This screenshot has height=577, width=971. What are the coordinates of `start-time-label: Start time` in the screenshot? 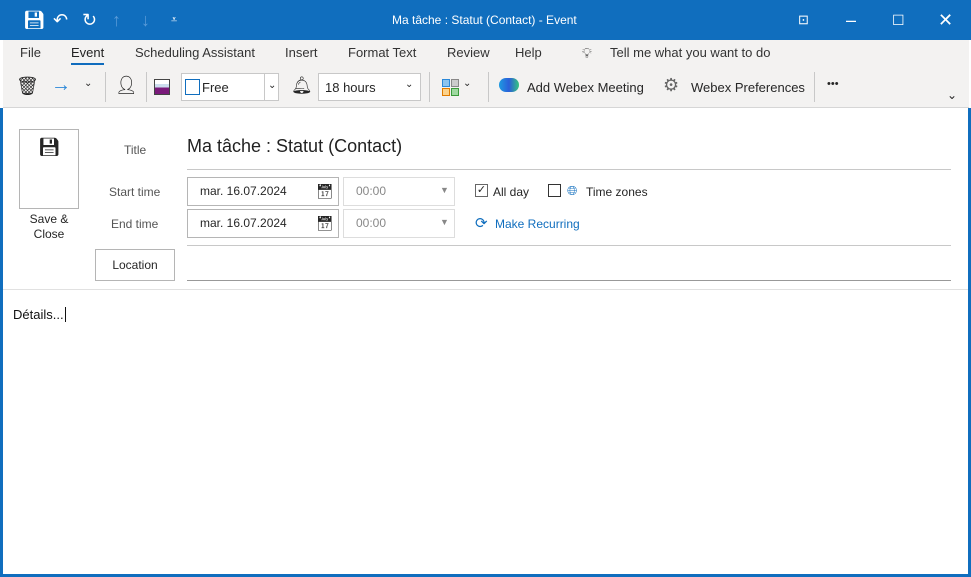 It's located at (135, 192).